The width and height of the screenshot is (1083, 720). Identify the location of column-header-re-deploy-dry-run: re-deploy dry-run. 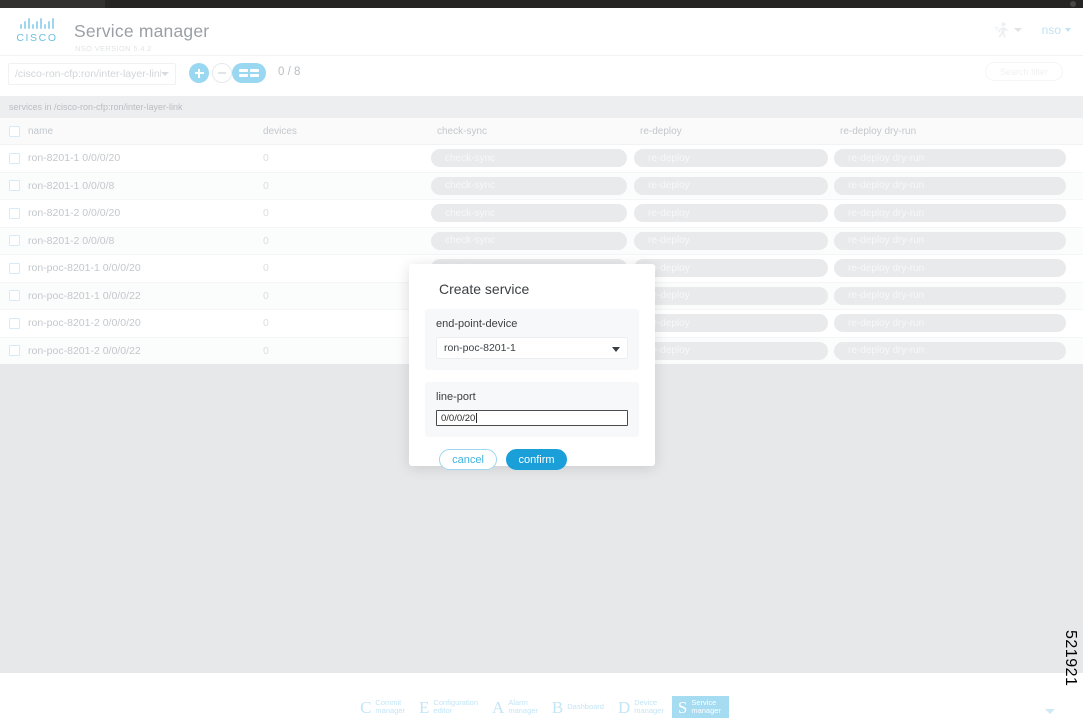
(954, 131).